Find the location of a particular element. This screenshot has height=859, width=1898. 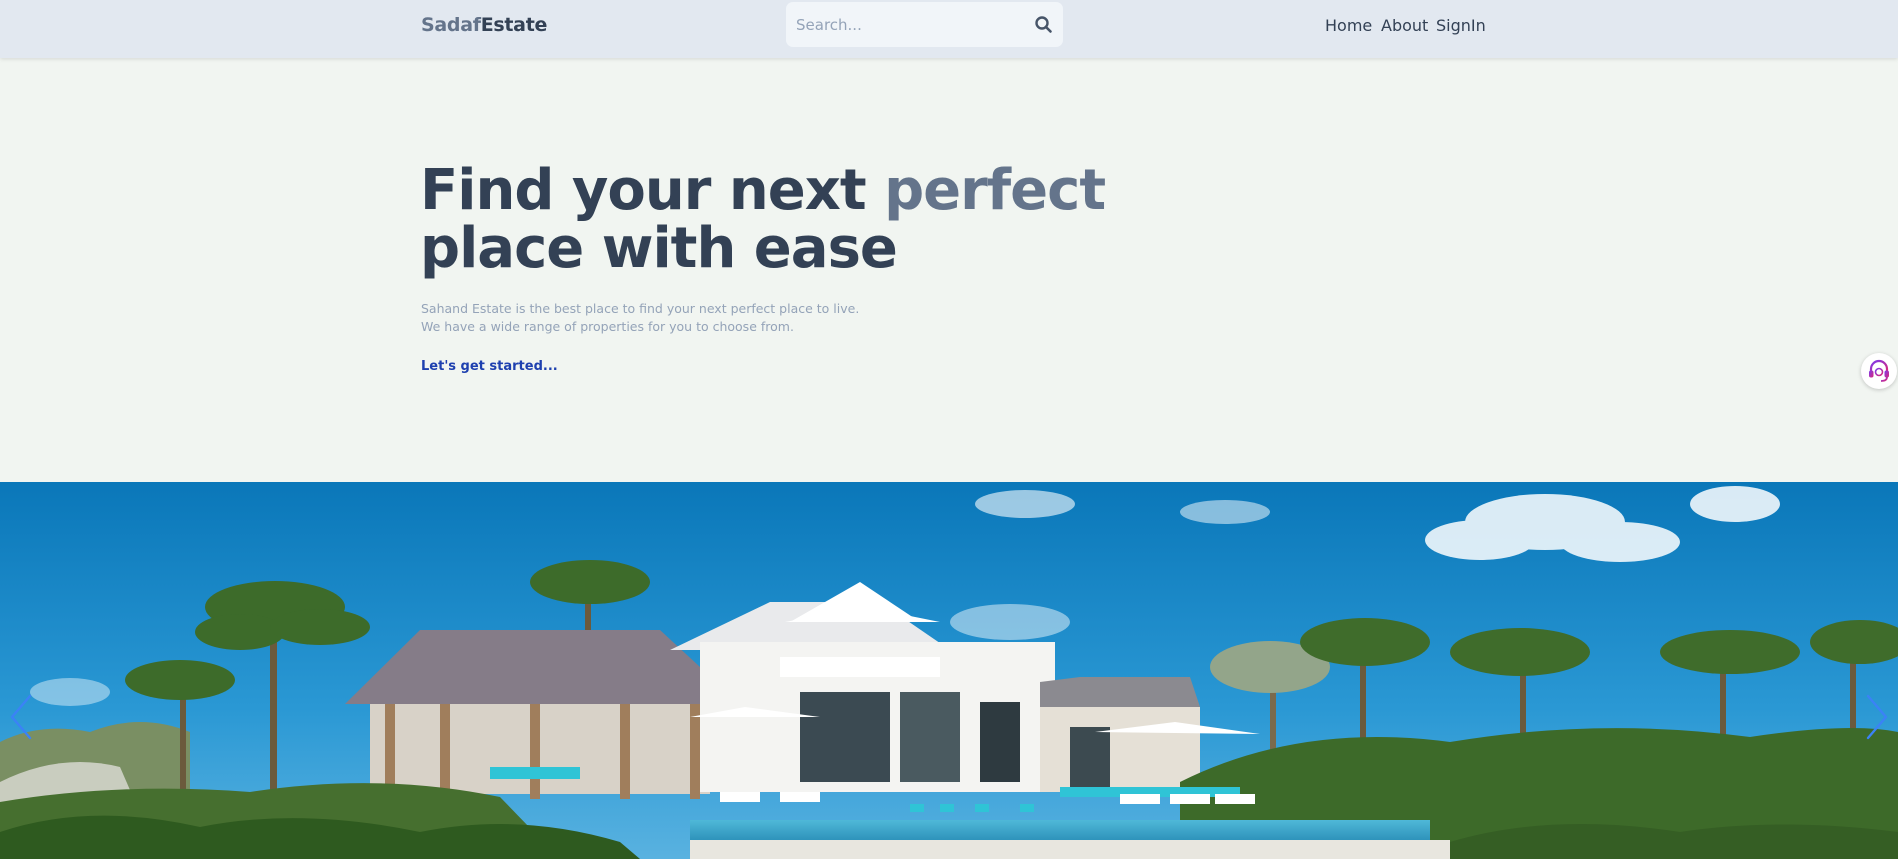

logo-part-1: Sadaf is located at coordinates (451, 25).